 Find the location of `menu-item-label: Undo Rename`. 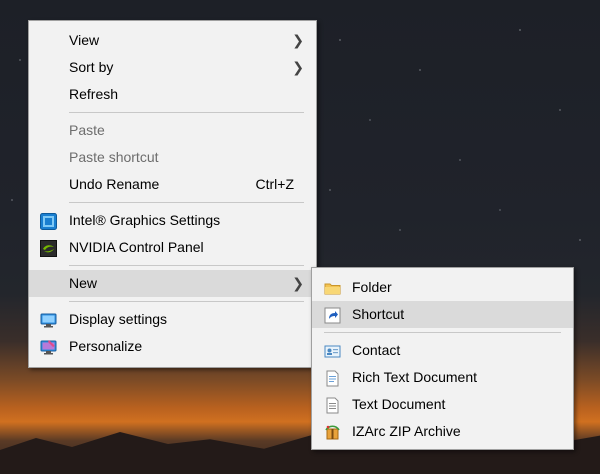

menu-item-label: Undo Rename is located at coordinates (114, 184).